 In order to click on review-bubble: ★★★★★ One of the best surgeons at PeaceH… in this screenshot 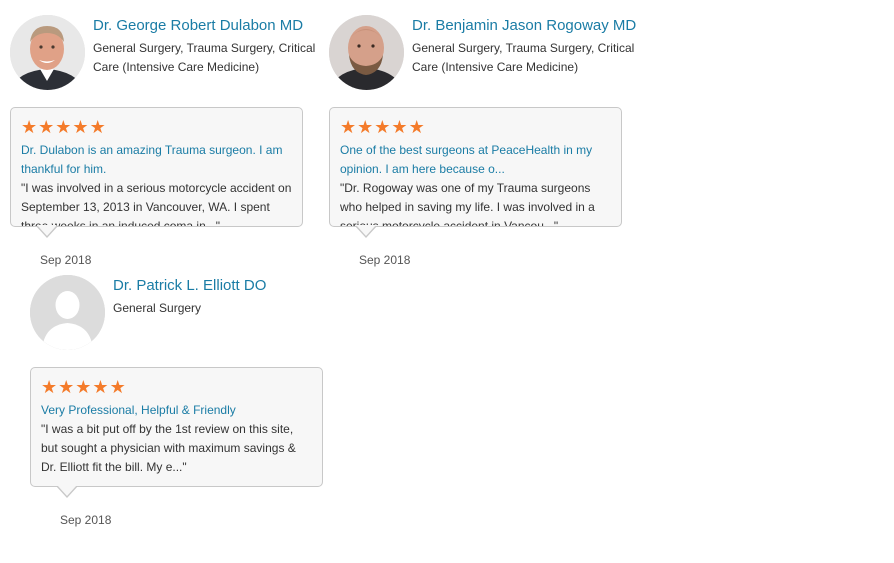, I will do `click(475, 167)`.